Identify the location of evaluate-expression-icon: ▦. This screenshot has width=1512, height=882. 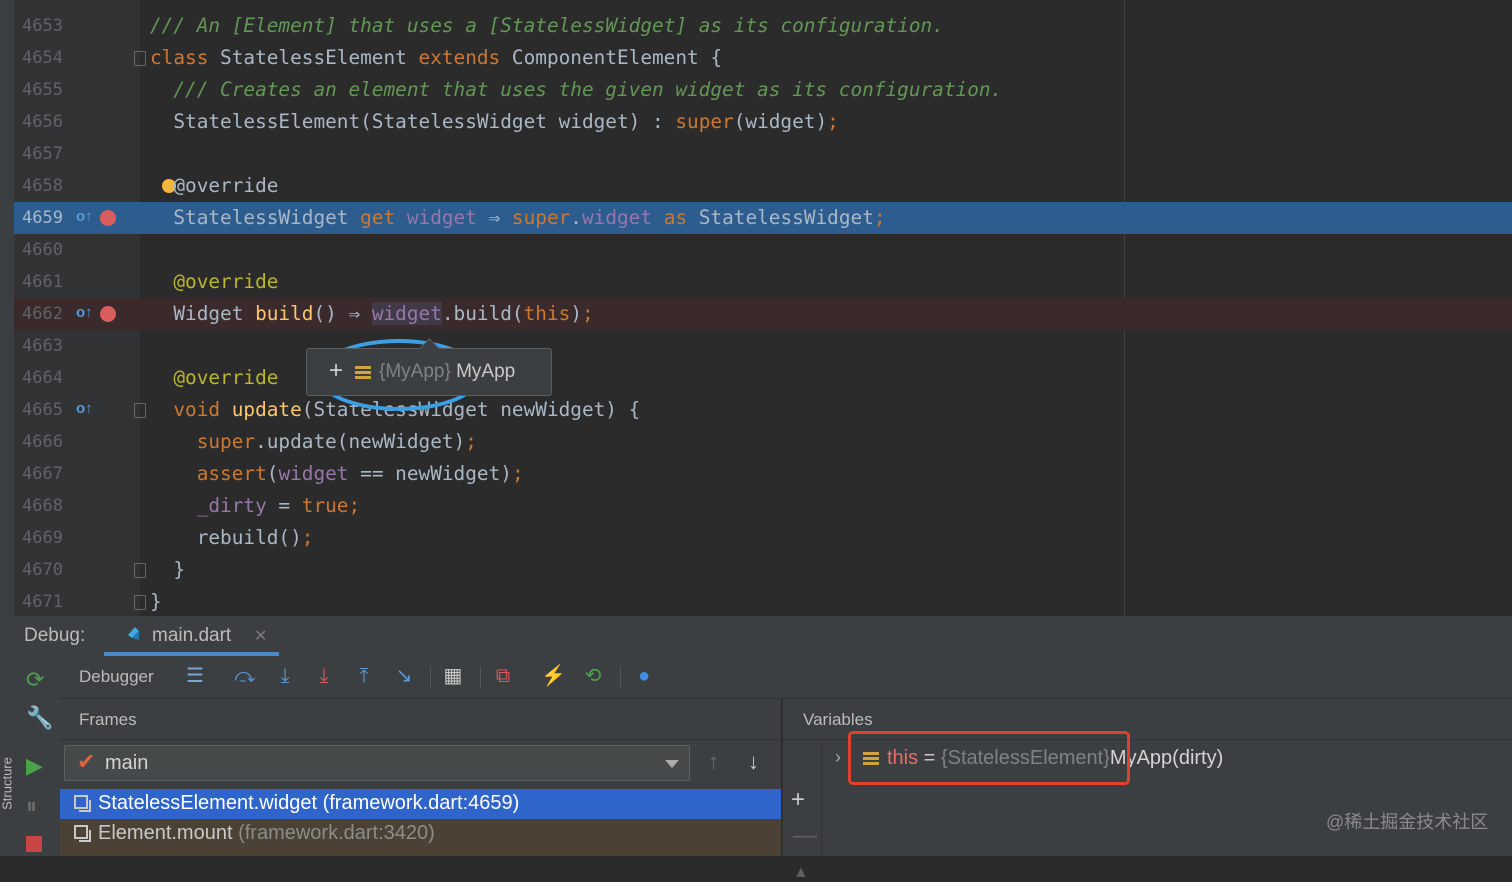
(453, 676).